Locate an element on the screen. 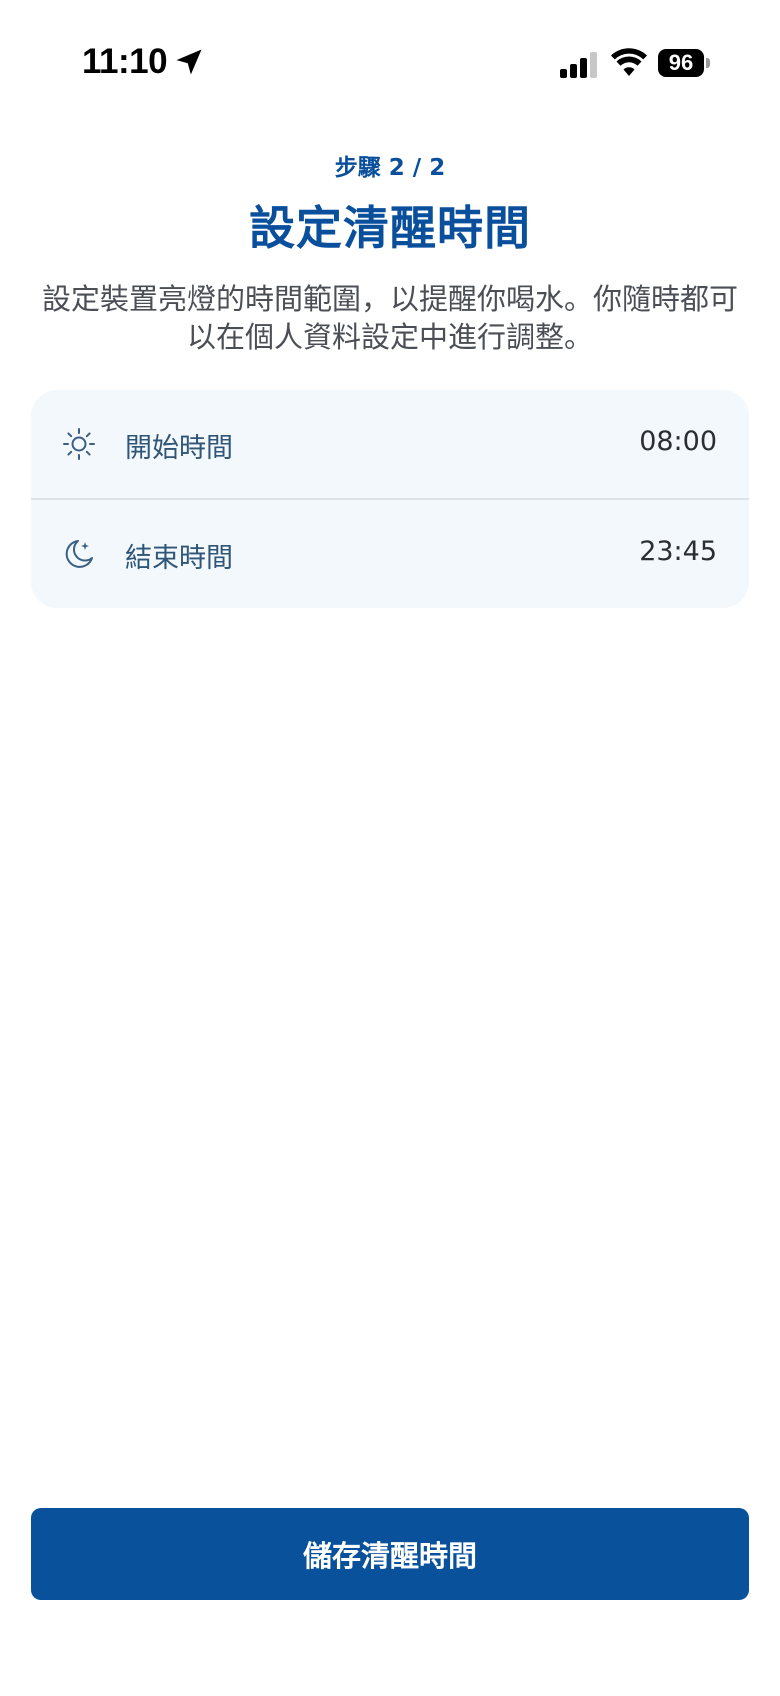  end-time-label: 結束時間 is located at coordinates (179, 558).